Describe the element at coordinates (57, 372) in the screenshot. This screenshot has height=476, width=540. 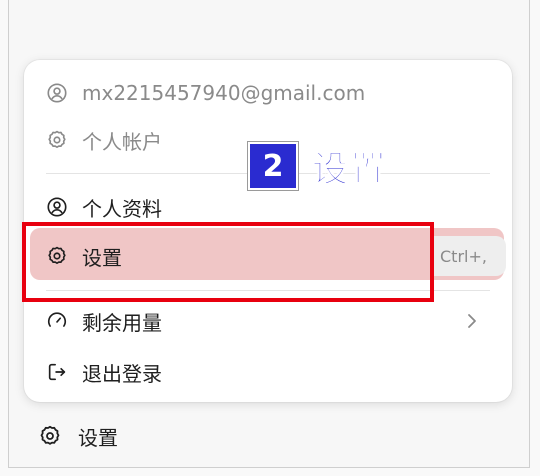
I see `logout-icon` at that location.